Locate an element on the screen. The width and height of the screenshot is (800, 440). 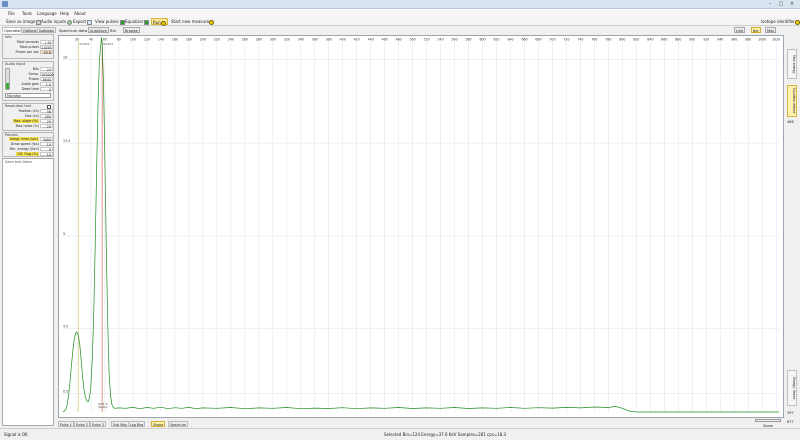
energy-linear-button: Energy: linear is located at coordinates (792, 388).